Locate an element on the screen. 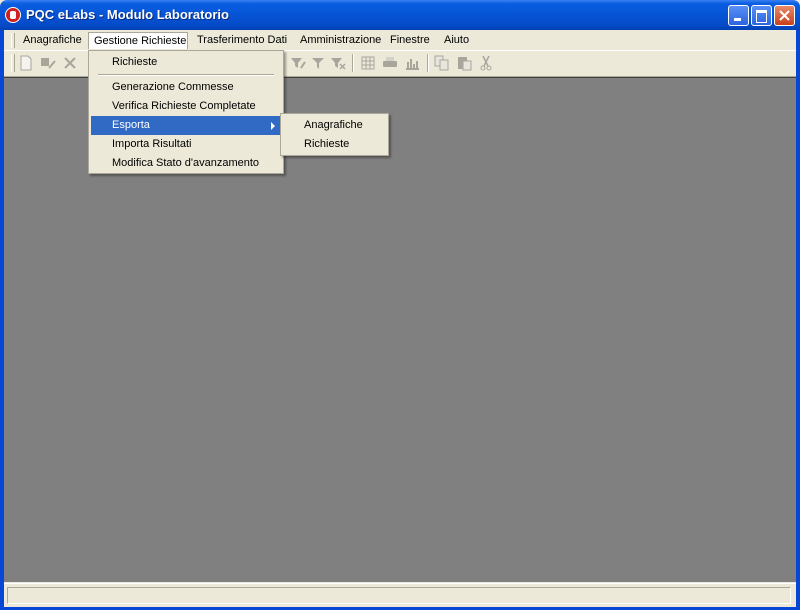 This screenshot has height=610, width=800. menu-finestre: Finestre is located at coordinates (410, 40).